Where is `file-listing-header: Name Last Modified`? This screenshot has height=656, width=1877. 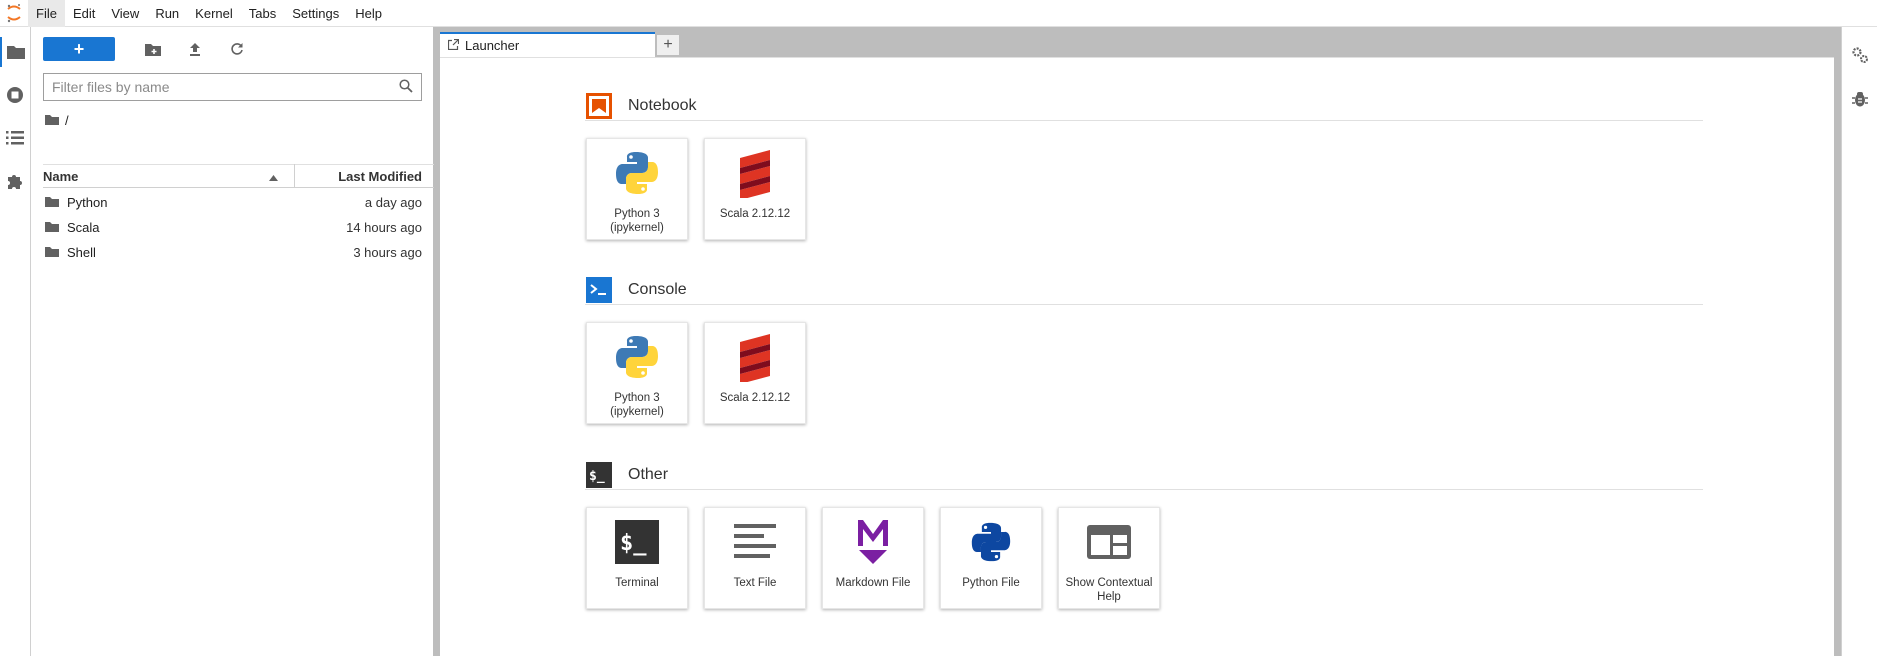
file-listing-header: Name Last Modified is located at coordinates (238, 176).